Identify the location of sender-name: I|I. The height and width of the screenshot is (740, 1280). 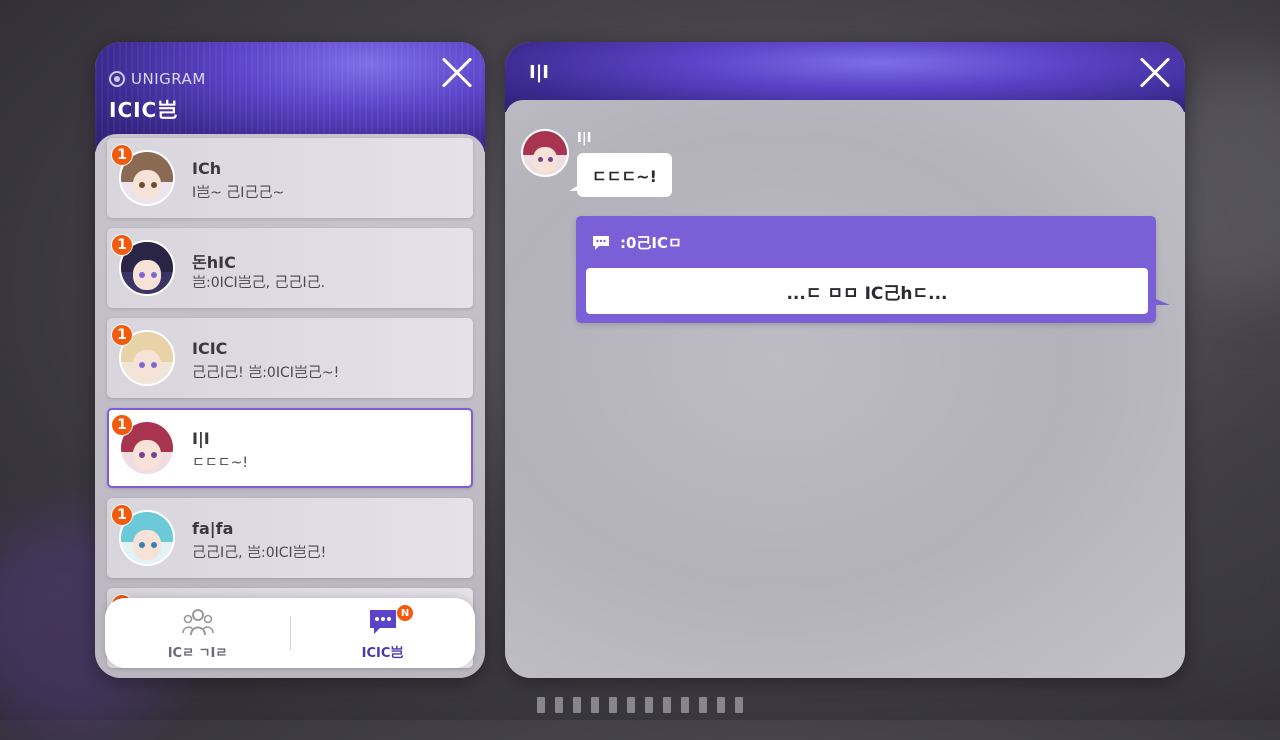
(584, 138).